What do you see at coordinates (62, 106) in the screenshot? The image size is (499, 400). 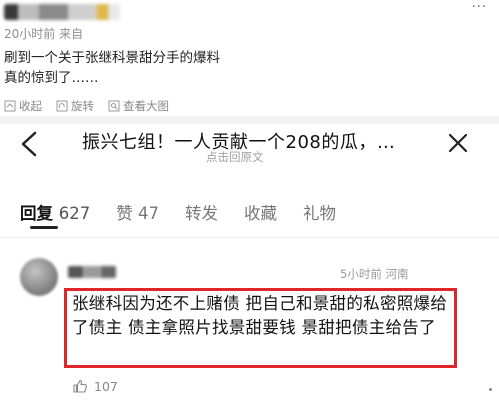 I see `rotate-icon` at bounding box center [62, 106].